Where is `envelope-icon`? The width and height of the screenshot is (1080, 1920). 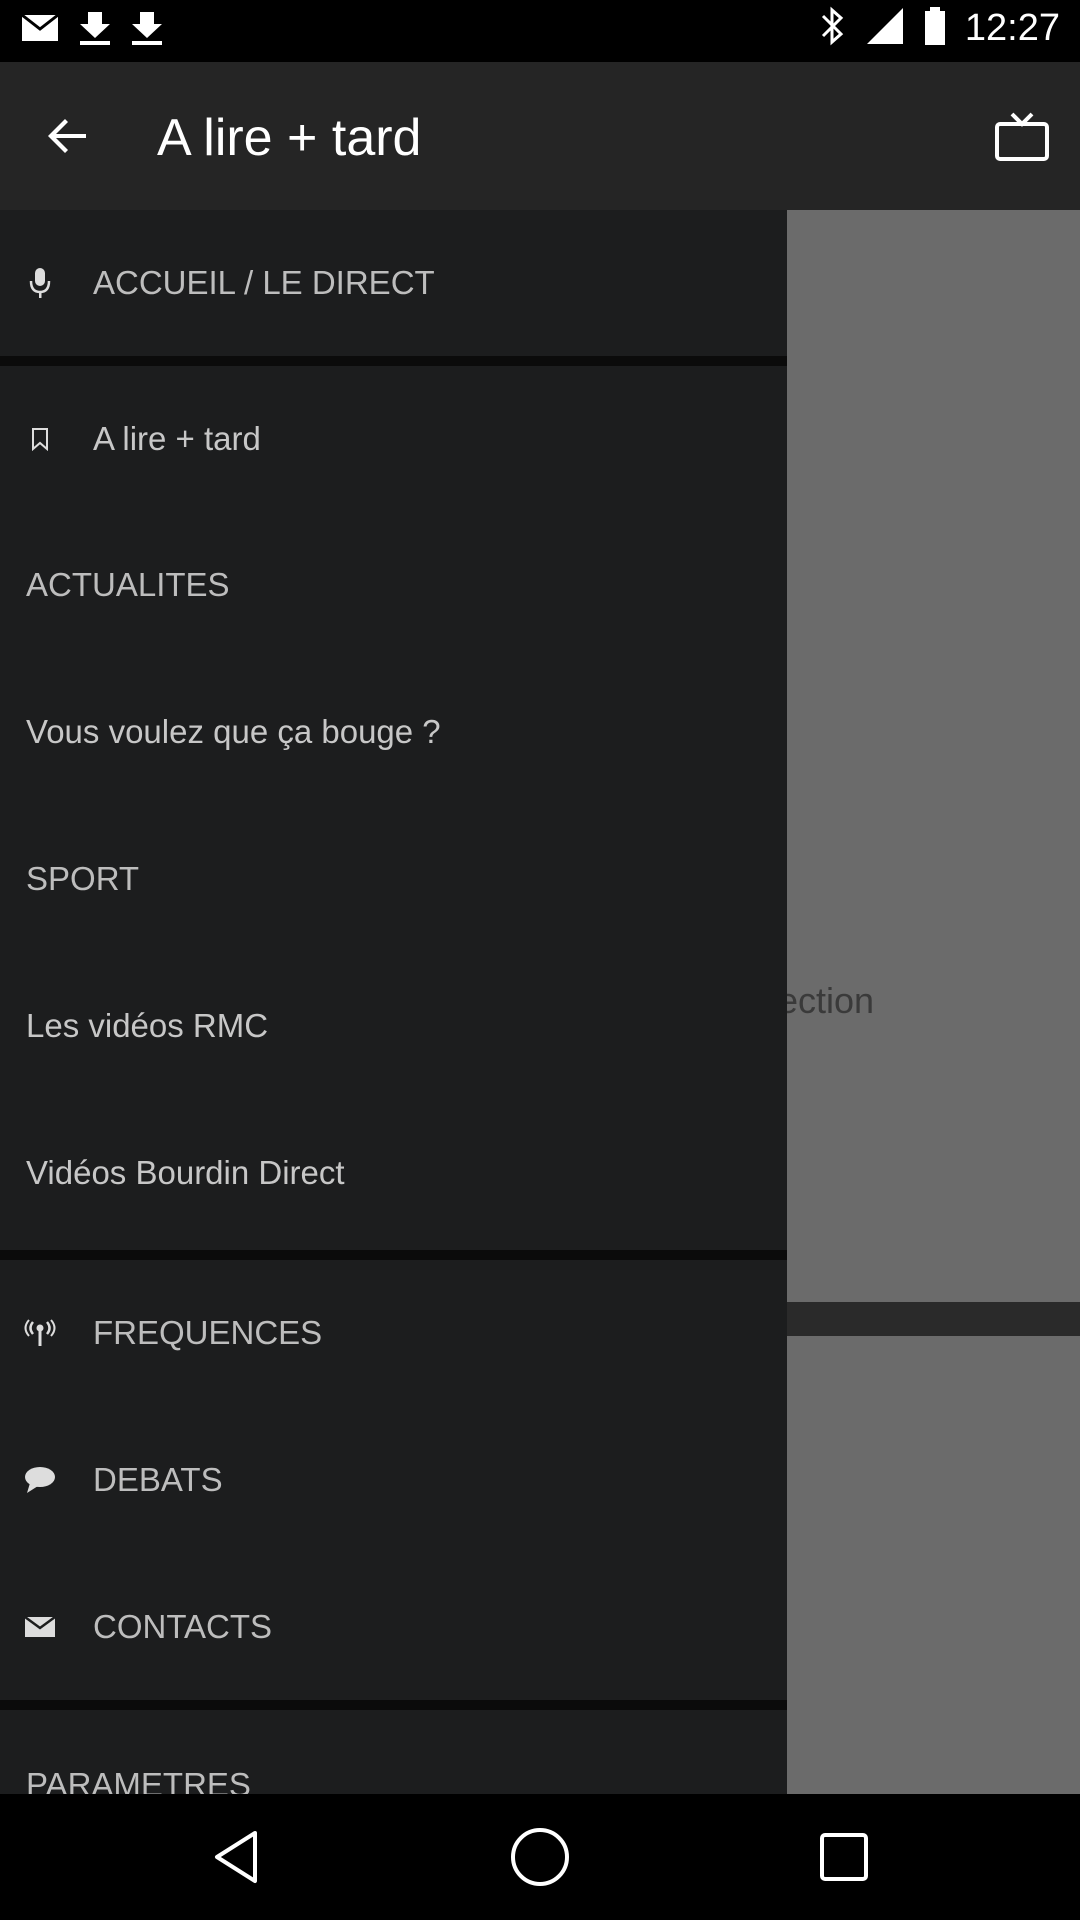
envelope-icon is located at coordinates (40, 1627).